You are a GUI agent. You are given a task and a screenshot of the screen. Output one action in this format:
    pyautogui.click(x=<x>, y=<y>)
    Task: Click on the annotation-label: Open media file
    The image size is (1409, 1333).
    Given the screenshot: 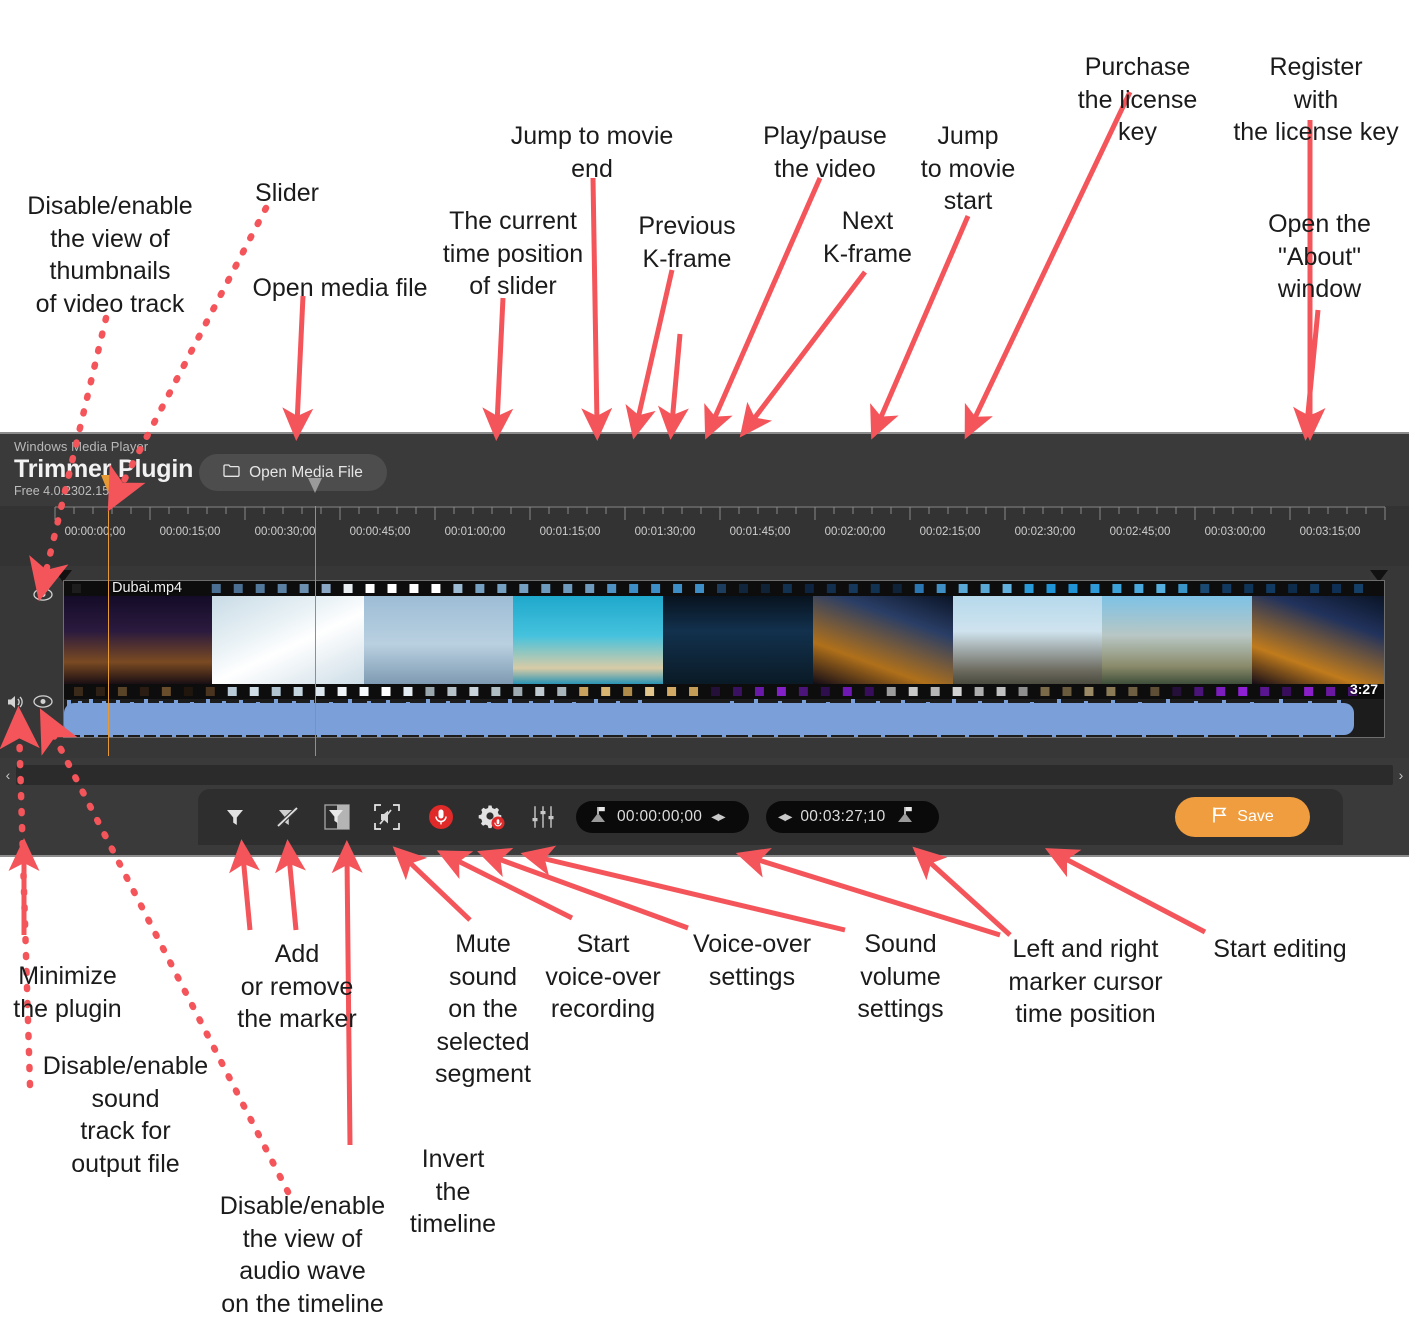 What is the action you would take?
    pyautogui.click(x=340, y=288)
    